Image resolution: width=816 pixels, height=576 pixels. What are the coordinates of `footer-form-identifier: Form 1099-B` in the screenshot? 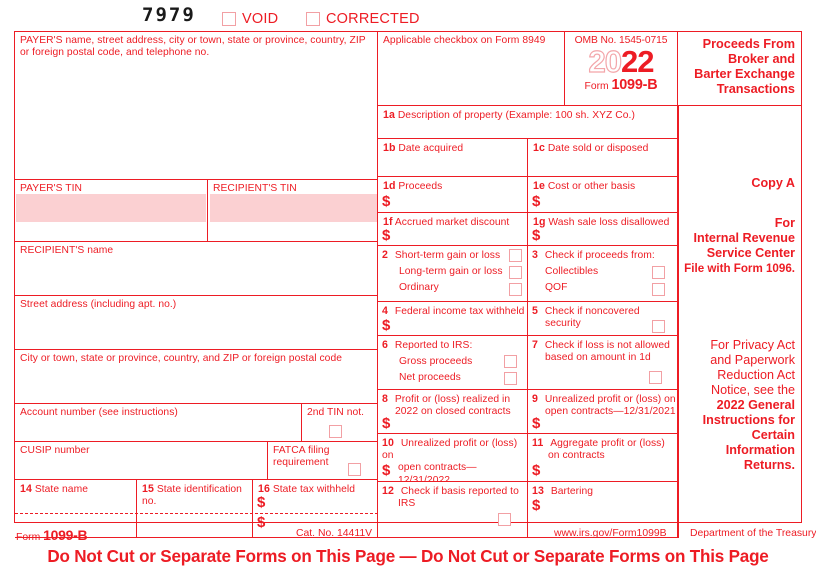 It's located at (52, 535).